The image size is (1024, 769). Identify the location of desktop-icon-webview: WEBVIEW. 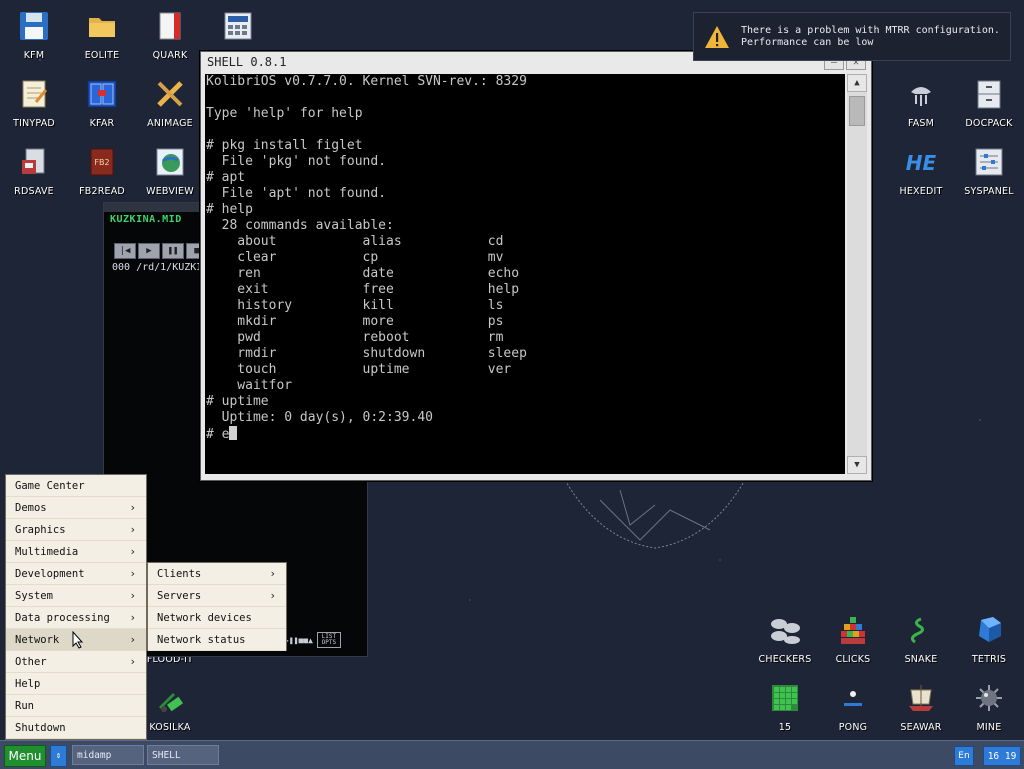
(170, 173).